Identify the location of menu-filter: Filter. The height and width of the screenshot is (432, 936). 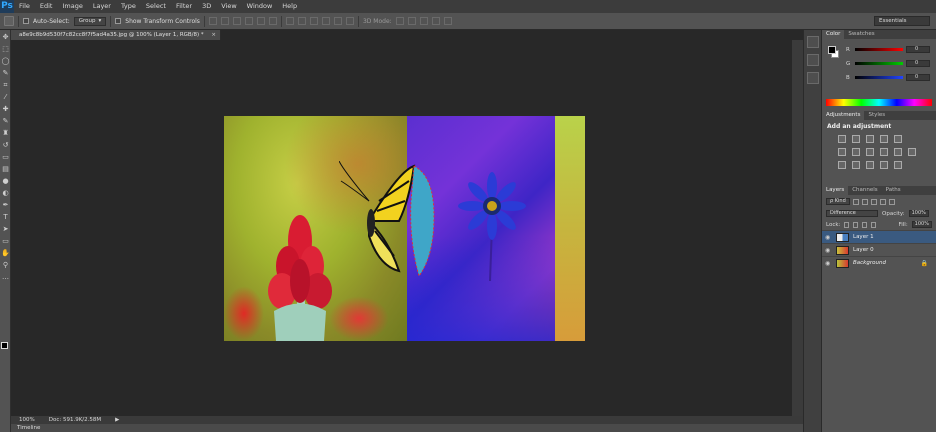
(184, 6).